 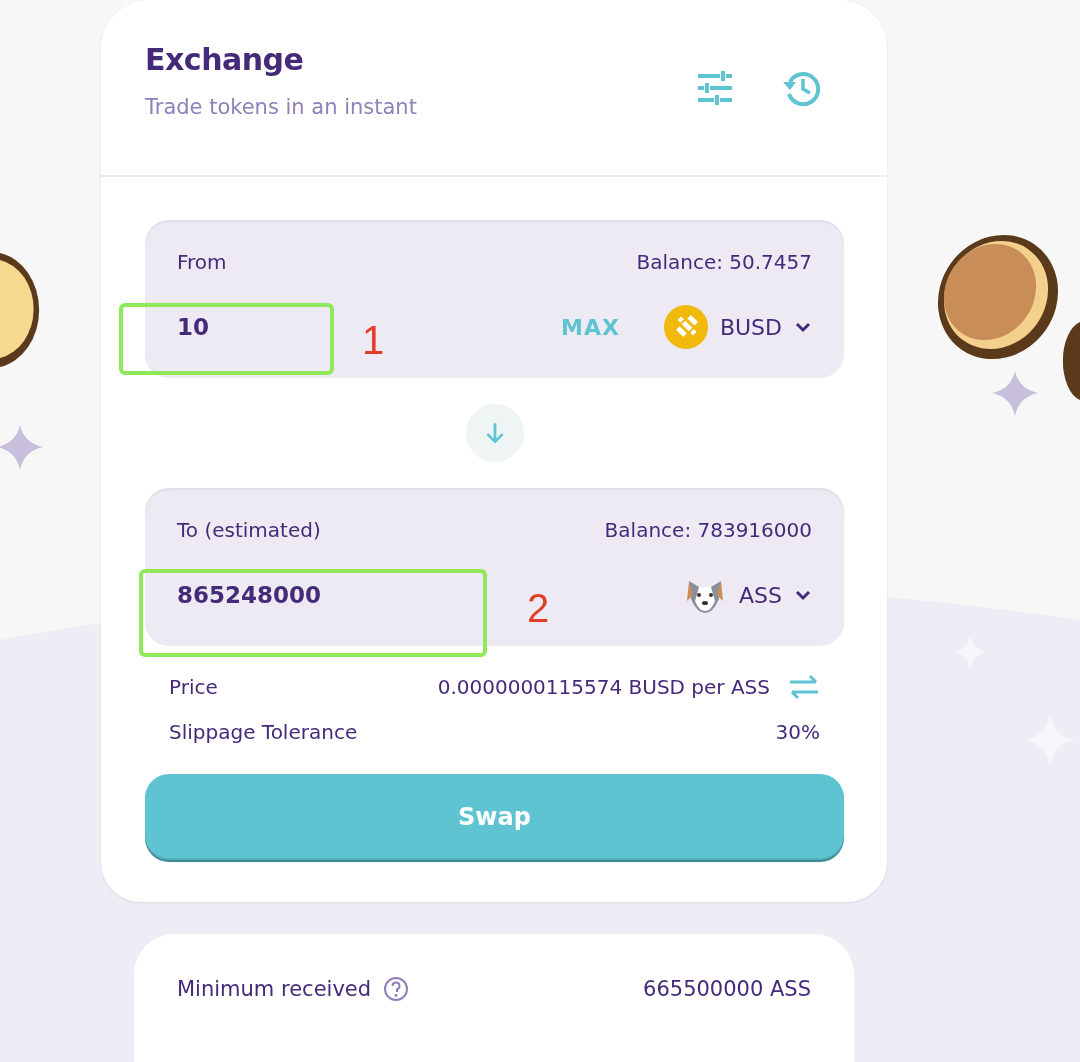 I want to click on settings-icon, so click(x=715, y=88).